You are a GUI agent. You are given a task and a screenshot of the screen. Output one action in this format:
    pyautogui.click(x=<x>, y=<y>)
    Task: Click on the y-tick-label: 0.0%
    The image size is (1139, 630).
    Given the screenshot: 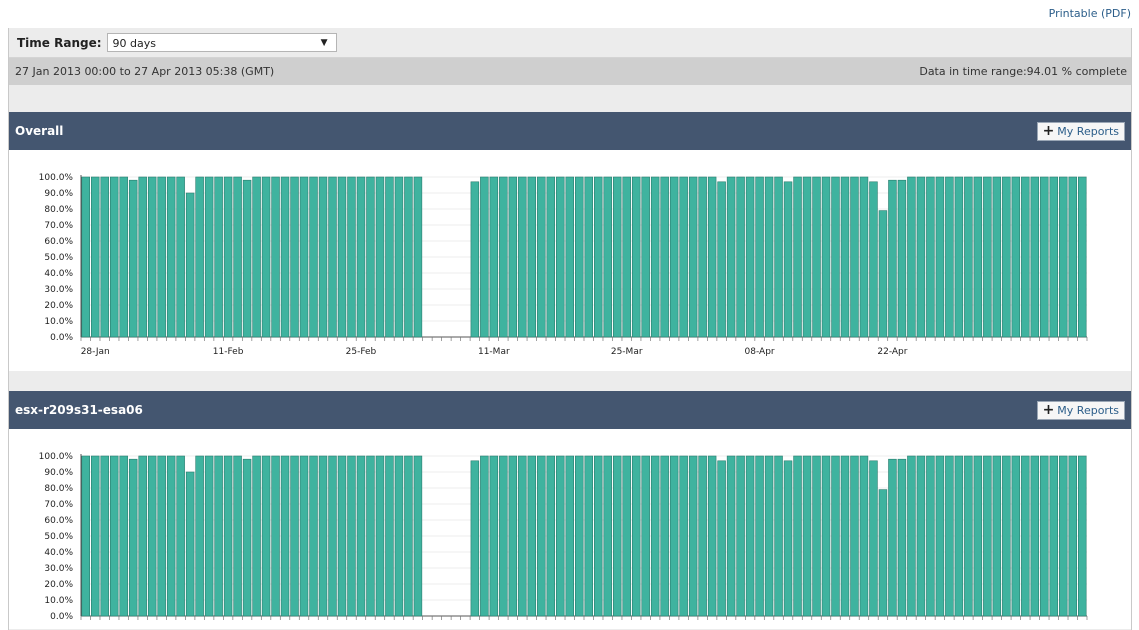 What is the action you would take?
    pyautogui.click(x=61, y=617)
    